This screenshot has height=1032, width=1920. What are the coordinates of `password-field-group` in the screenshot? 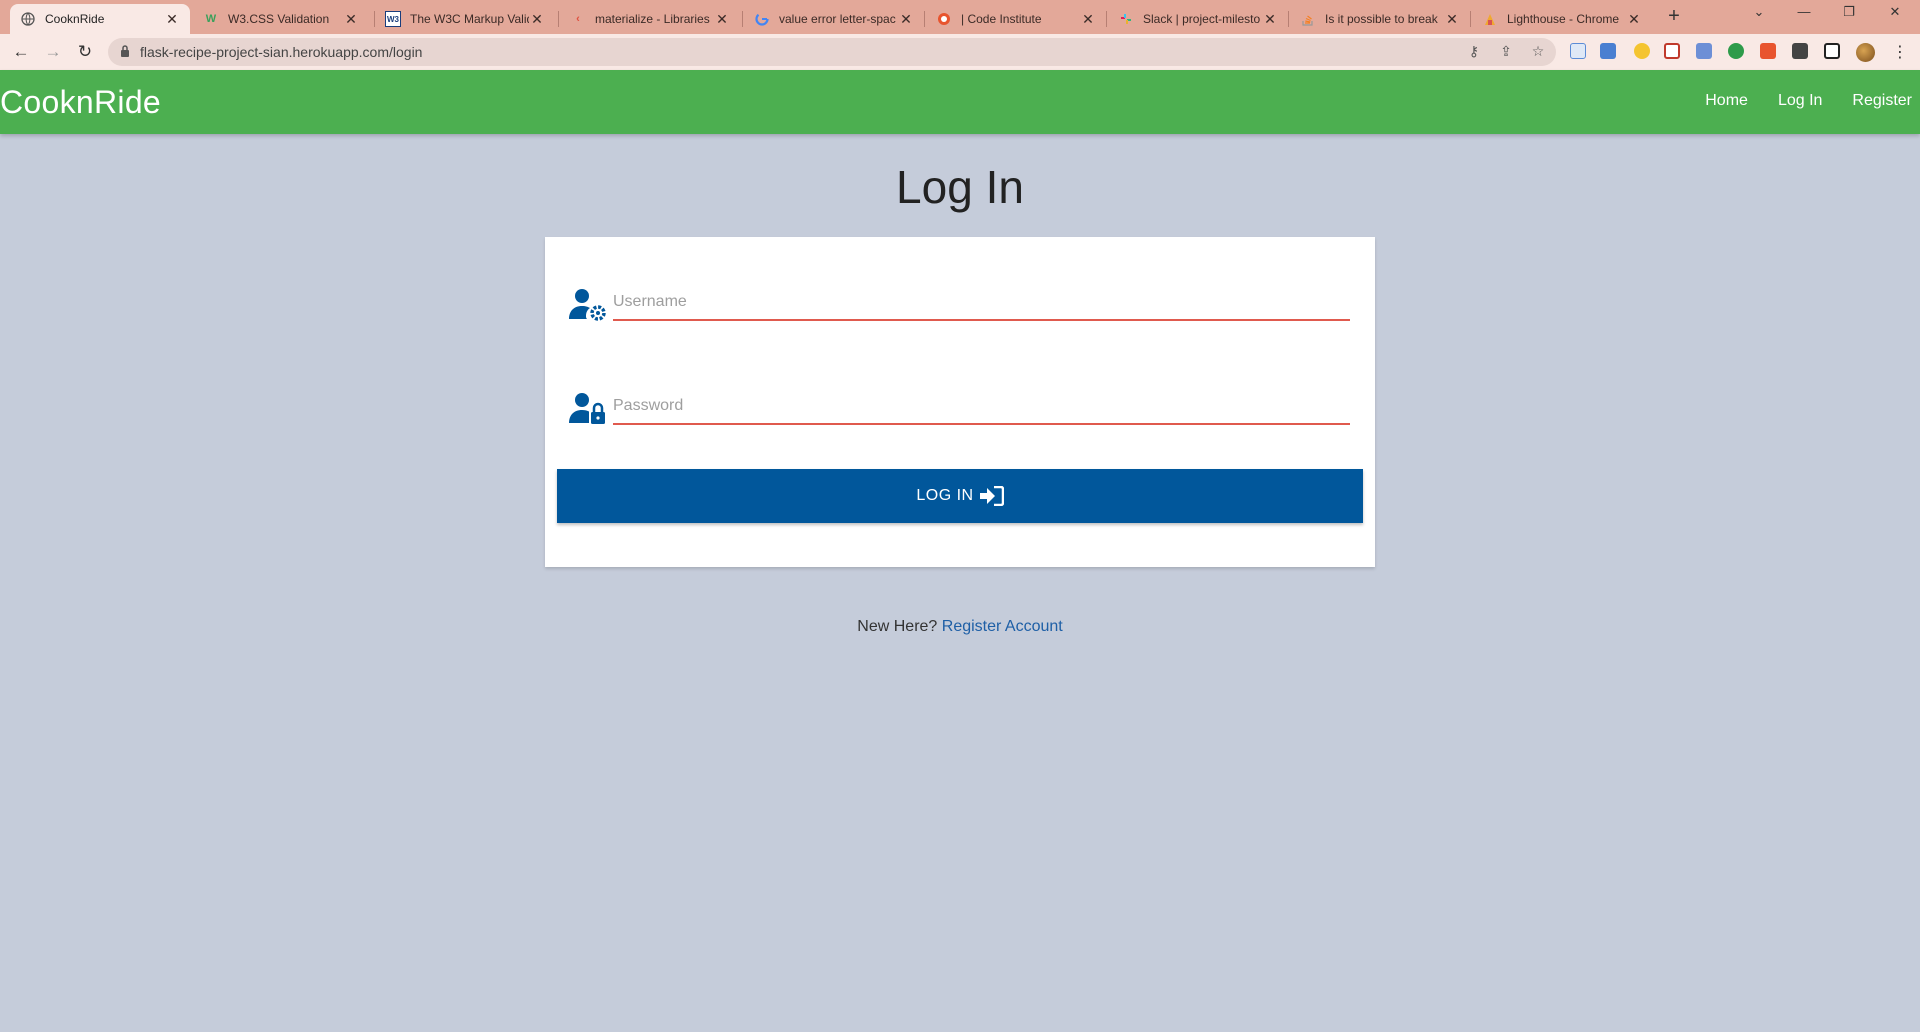 It's located at (960, 407).